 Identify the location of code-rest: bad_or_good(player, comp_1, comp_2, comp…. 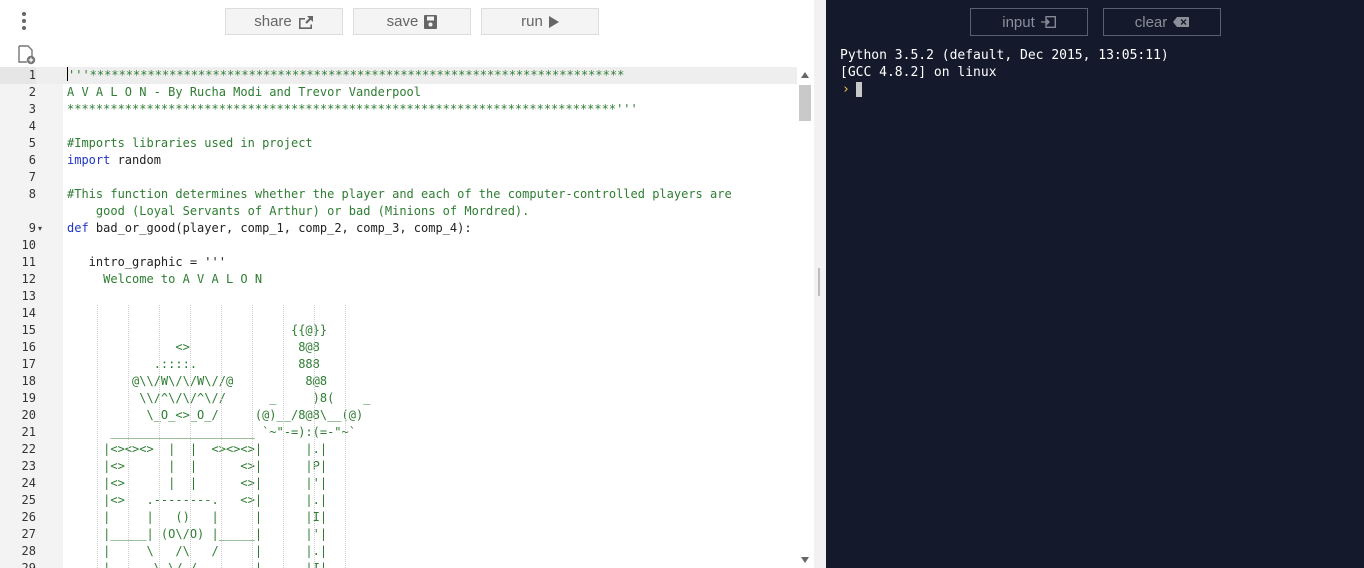
(280, 228).